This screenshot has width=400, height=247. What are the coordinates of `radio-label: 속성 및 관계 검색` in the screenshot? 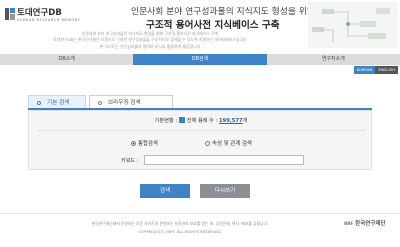 It's located at (232, 144).